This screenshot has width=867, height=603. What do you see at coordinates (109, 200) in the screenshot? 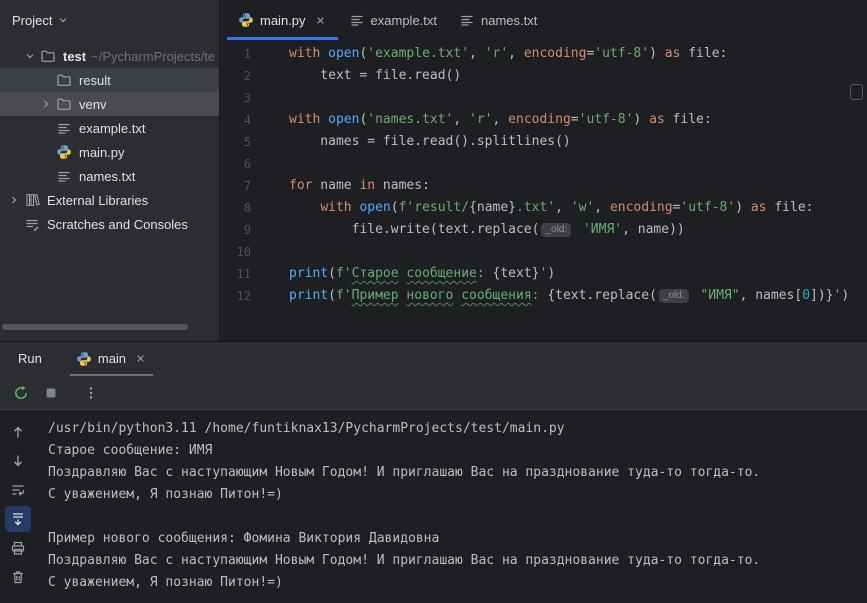
I see `tree-item-external-libraries: External Libraries` at bounding box center [109, 200].